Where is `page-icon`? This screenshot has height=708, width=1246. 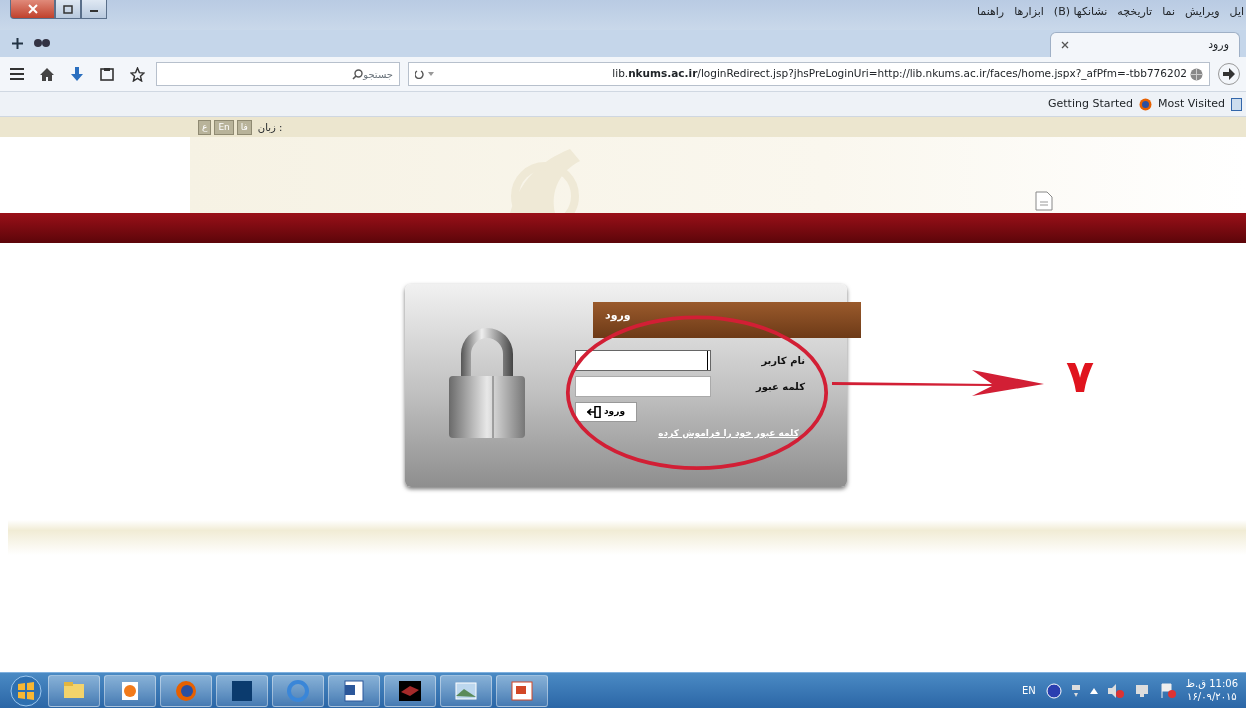 page-icon is located at coordinates (1236, 104).